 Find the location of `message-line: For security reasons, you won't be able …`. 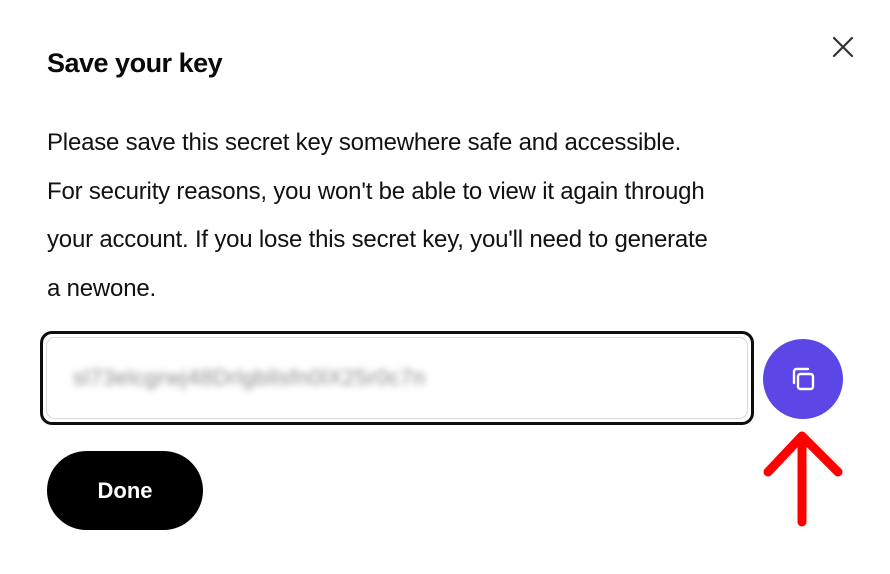

message-line: For security reasons, you won't be able … is located at coordinates (376, 191).